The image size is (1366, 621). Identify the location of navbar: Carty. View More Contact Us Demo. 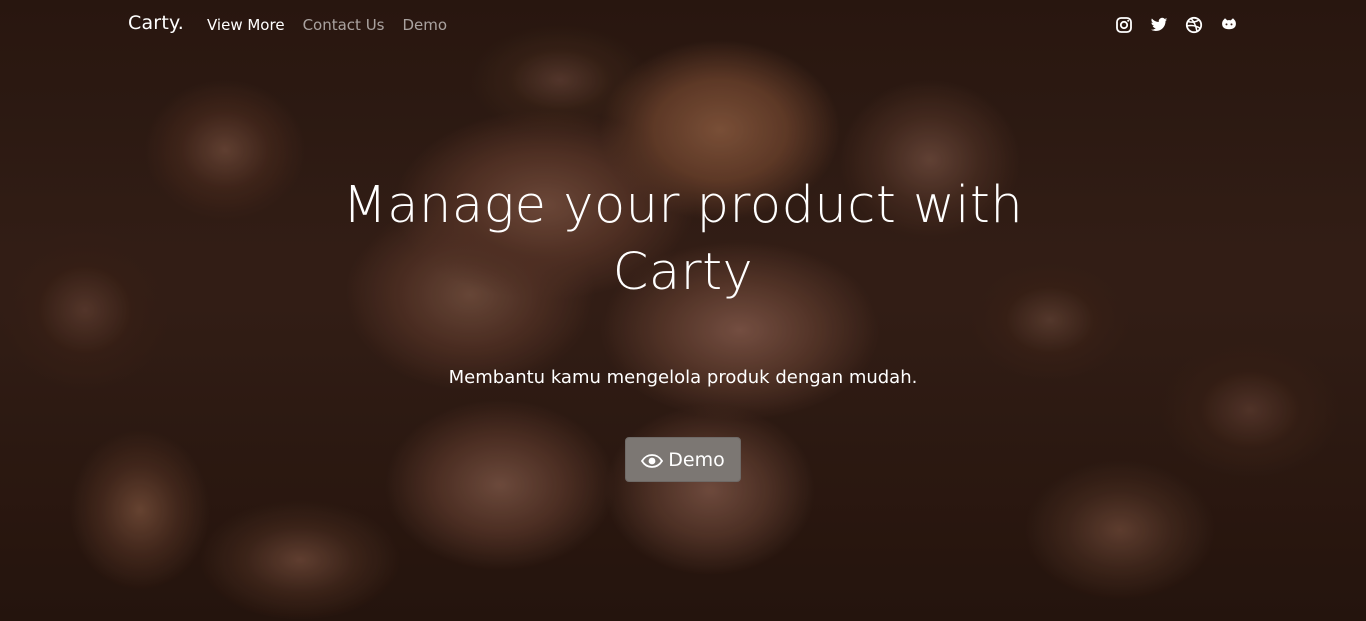
(683, 25).